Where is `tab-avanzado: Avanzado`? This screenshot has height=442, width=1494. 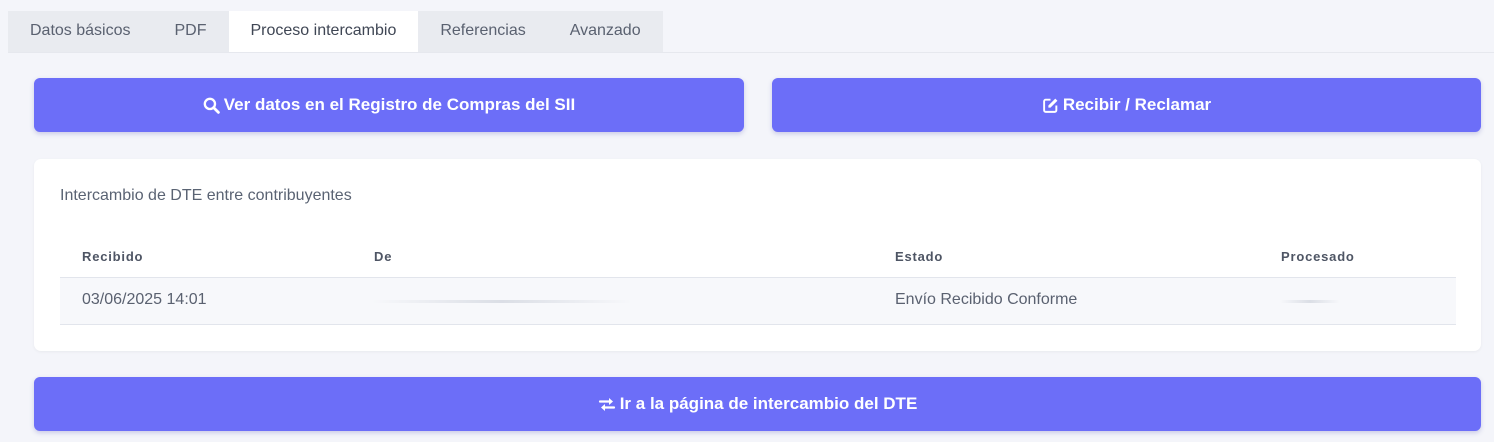
tab-avanzado: Avanzado is located at coordinates (605, 32).